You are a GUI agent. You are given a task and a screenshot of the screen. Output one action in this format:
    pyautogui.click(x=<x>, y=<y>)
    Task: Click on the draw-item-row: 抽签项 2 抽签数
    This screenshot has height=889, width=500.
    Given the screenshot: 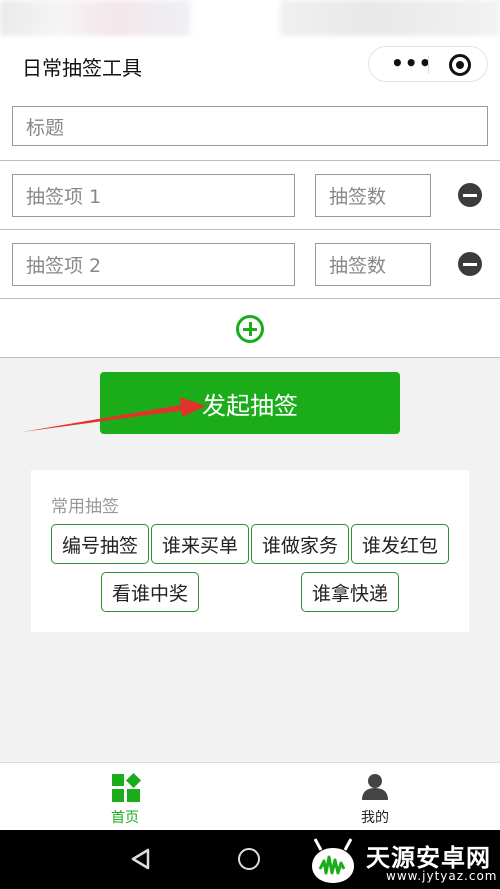 What is the action you would take?
    pyautogui.click(x=250, y=264)
    